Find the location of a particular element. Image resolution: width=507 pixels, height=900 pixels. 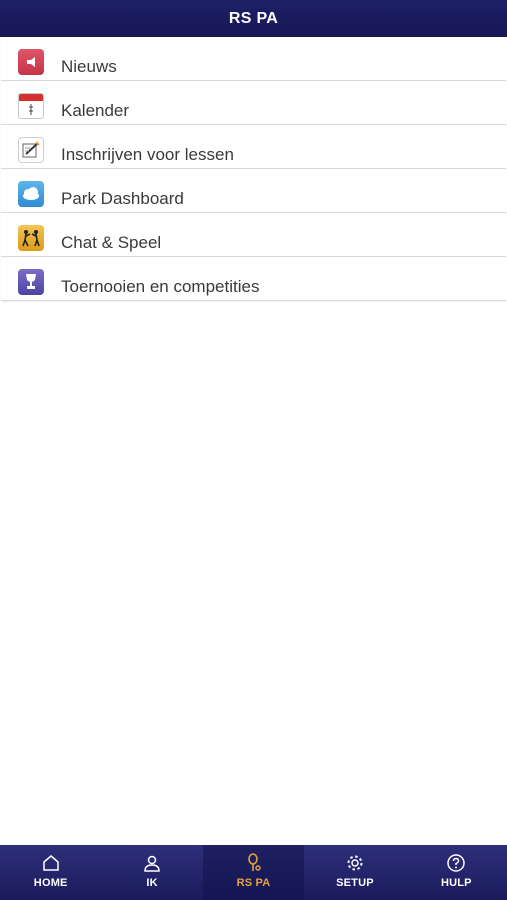

page-title: RS PA is located at coordinates (253, 18).